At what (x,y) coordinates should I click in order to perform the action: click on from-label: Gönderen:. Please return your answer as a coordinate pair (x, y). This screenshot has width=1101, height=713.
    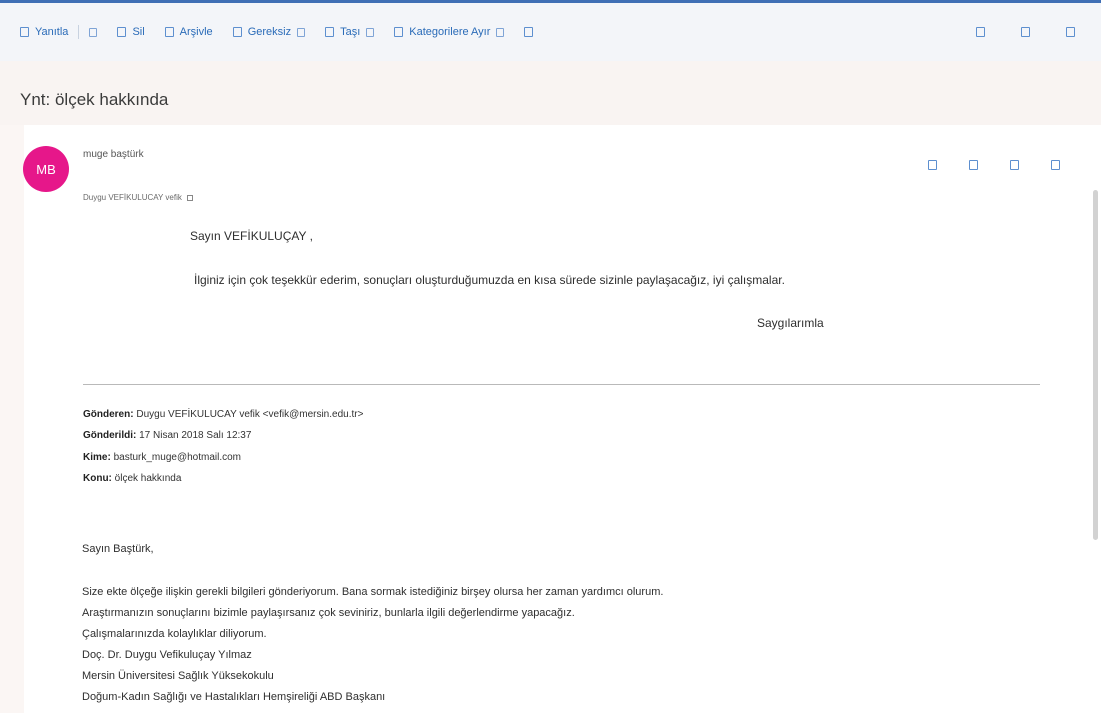
    Looking at the image, I should click on (108, 414).